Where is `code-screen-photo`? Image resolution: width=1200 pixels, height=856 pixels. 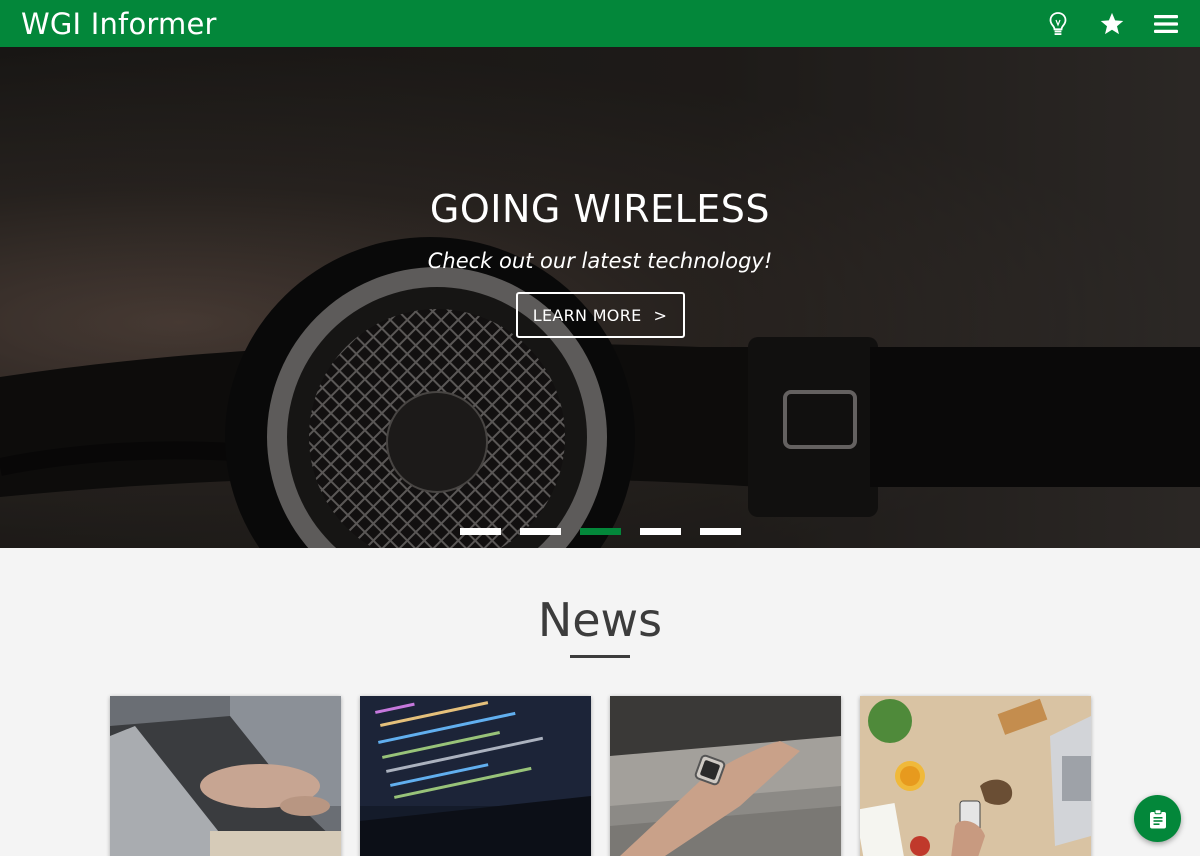 code-screen-photo is located at coordinates (475, 776).